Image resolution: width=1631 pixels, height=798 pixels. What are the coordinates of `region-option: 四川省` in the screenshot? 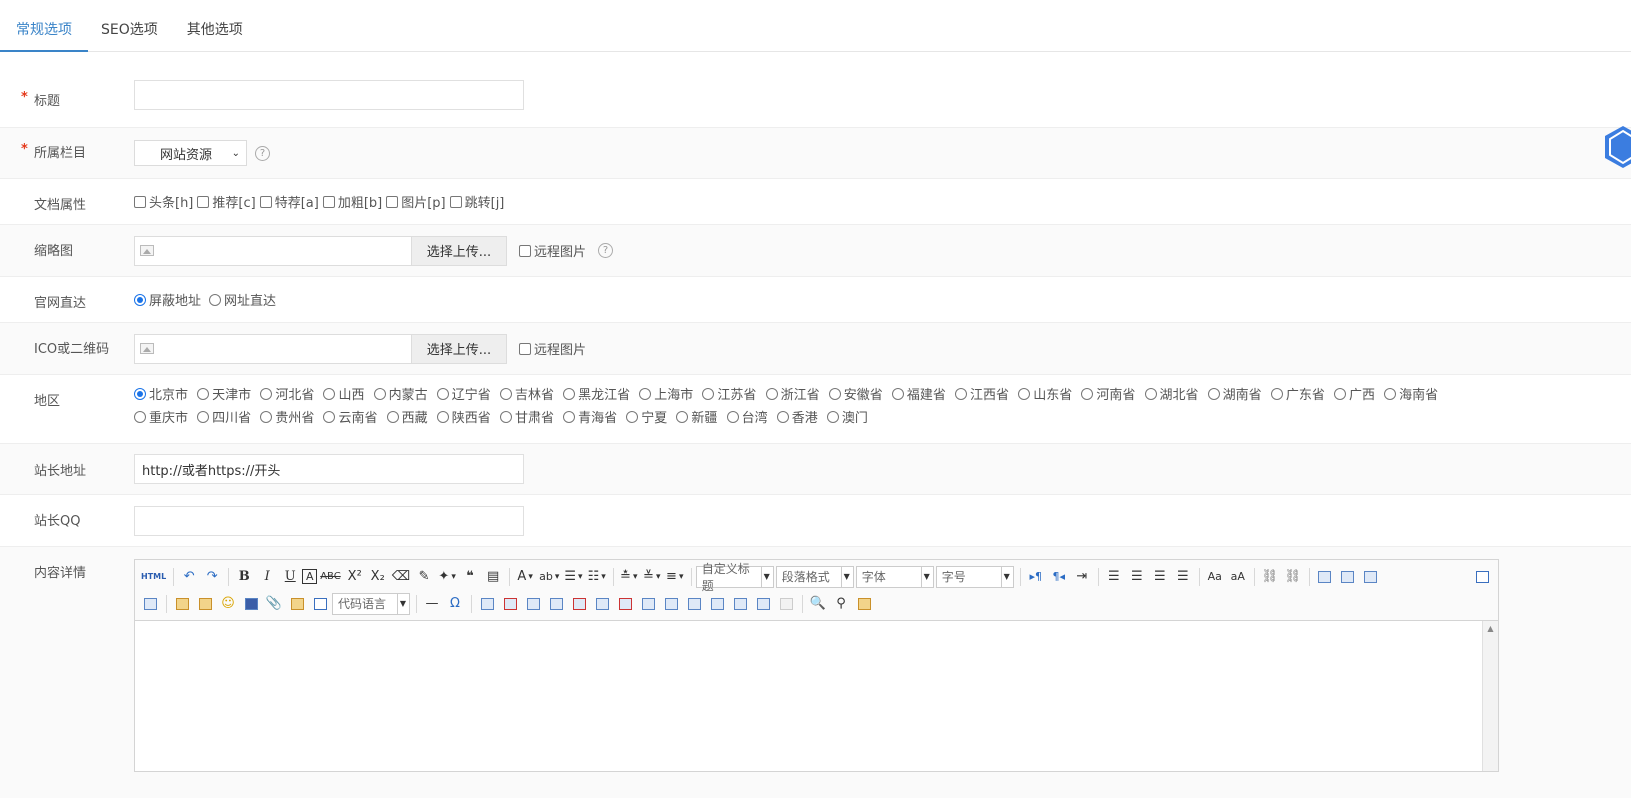 It's located at (224, 418).